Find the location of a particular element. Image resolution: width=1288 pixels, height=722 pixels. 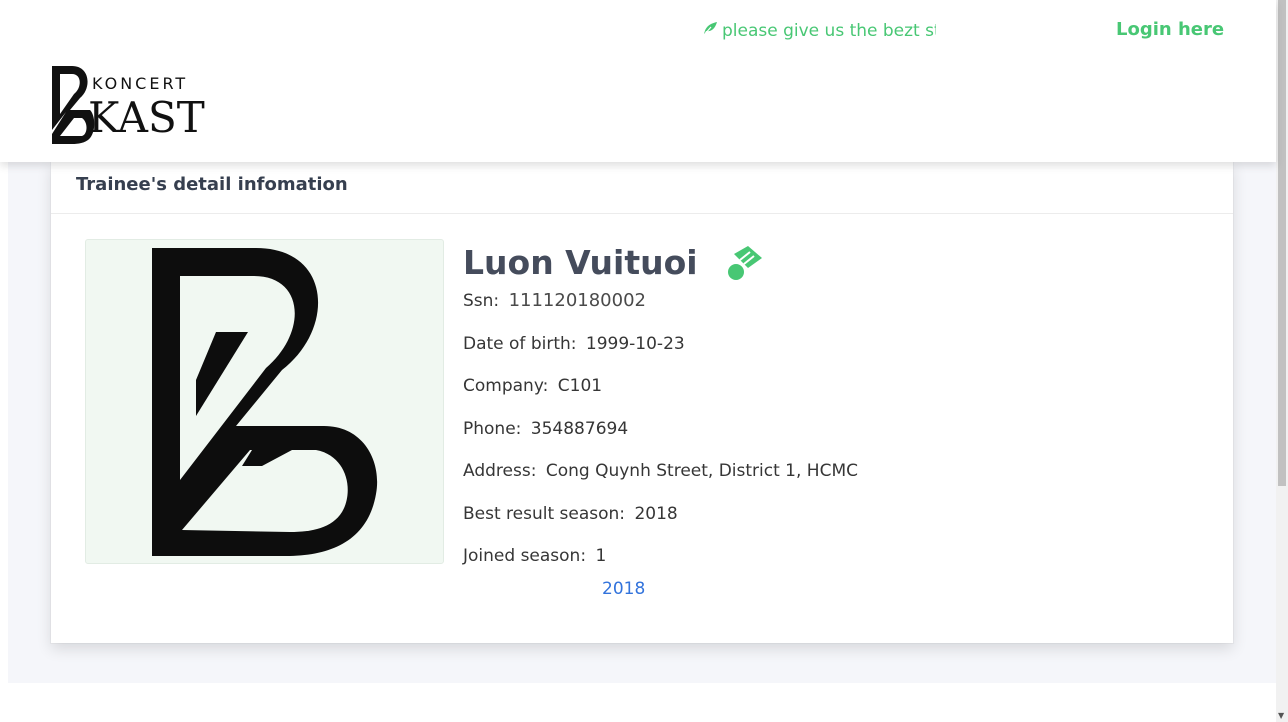

card-title: Trainee's detail infomation is located at coordinates (642, 188).